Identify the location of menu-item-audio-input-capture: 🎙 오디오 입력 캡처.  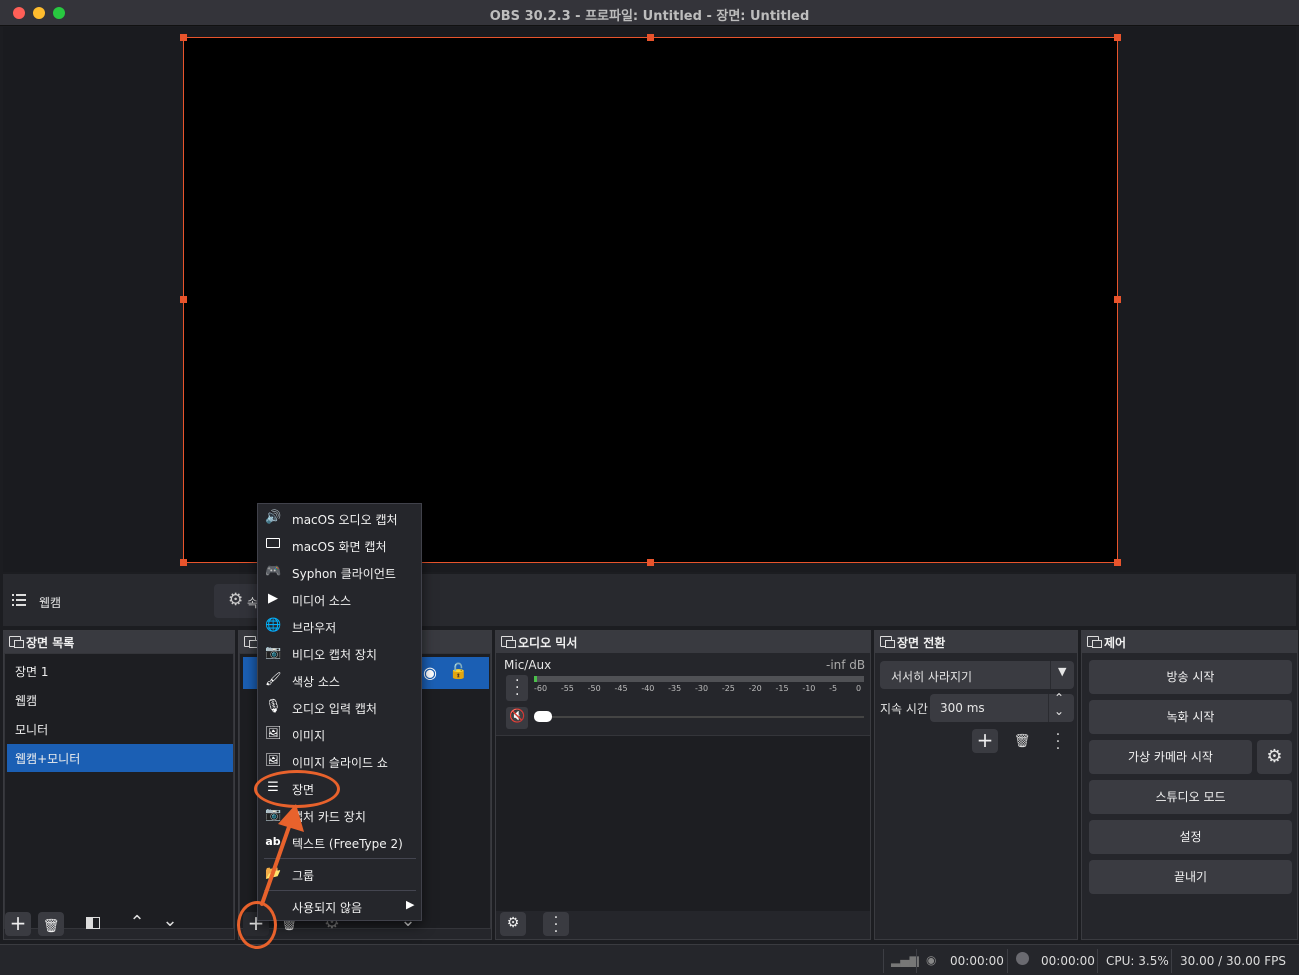
(339, 707).